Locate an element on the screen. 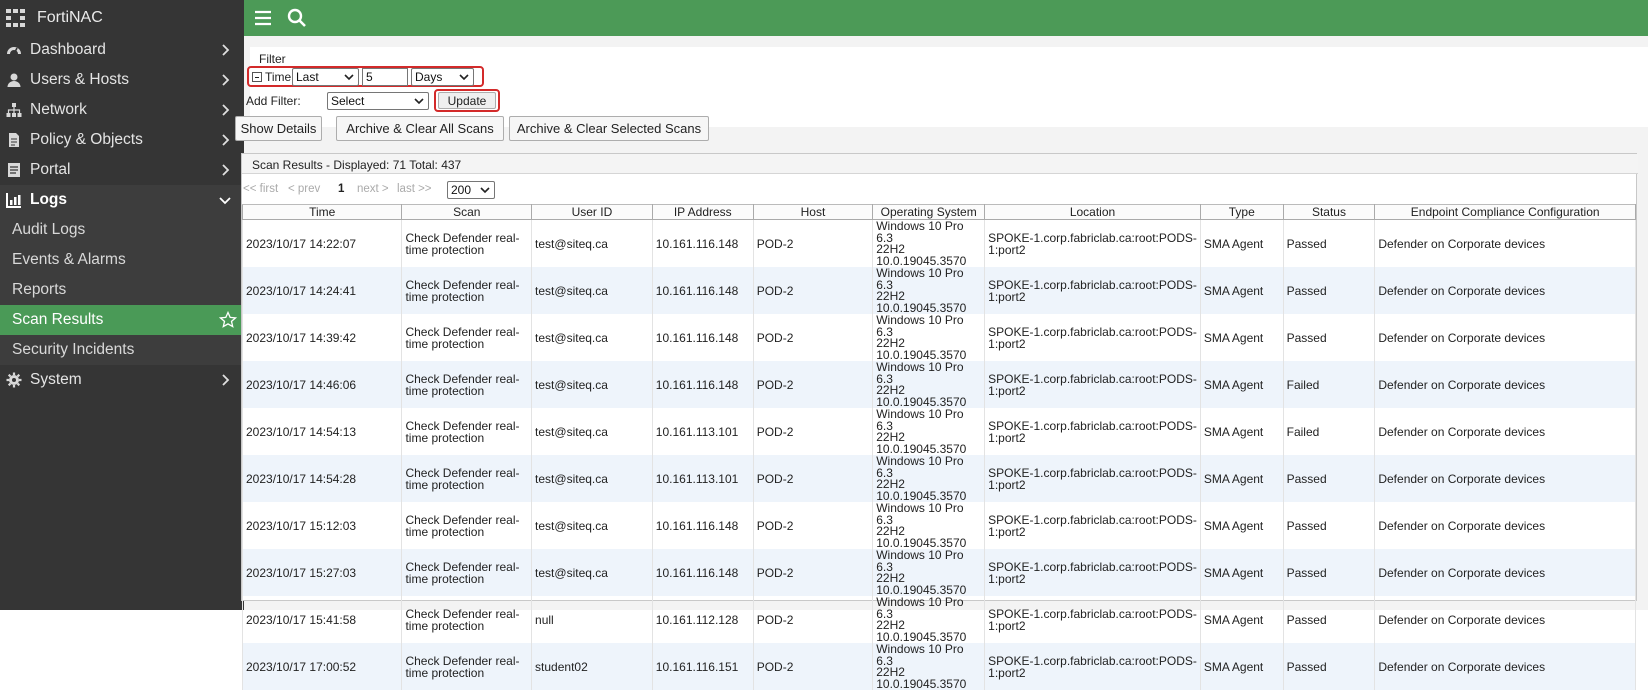 The width and height of the screenshot is (1648, 690). sidebar-item-network: Network is located at coordinates (122, 110).